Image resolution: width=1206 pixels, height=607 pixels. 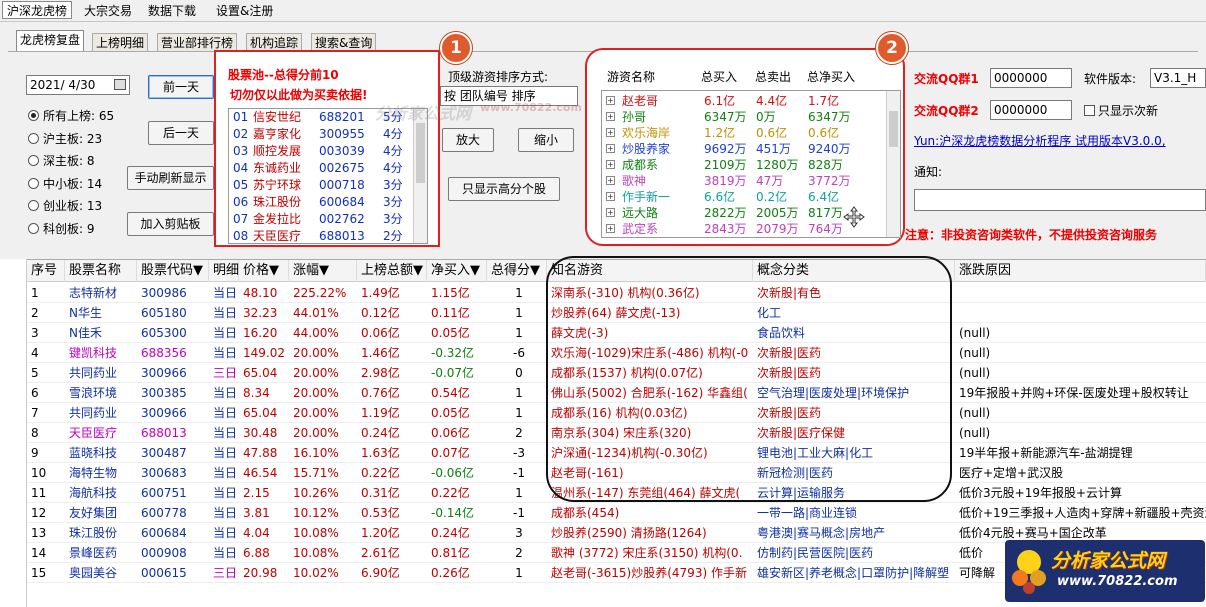 What do you see at coordinates (264, 271) in the screenshot?
I see `grid-header-price: 价格▼` at bounding box center [264, 271].